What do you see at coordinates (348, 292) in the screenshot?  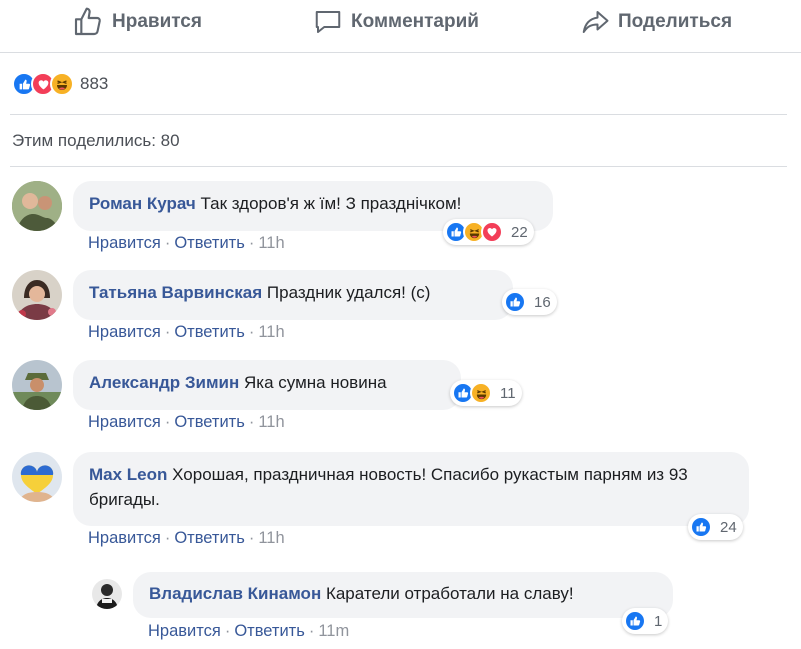 I see `comment-text: Праздник удался! (с)` at bounding box center [348, 292].